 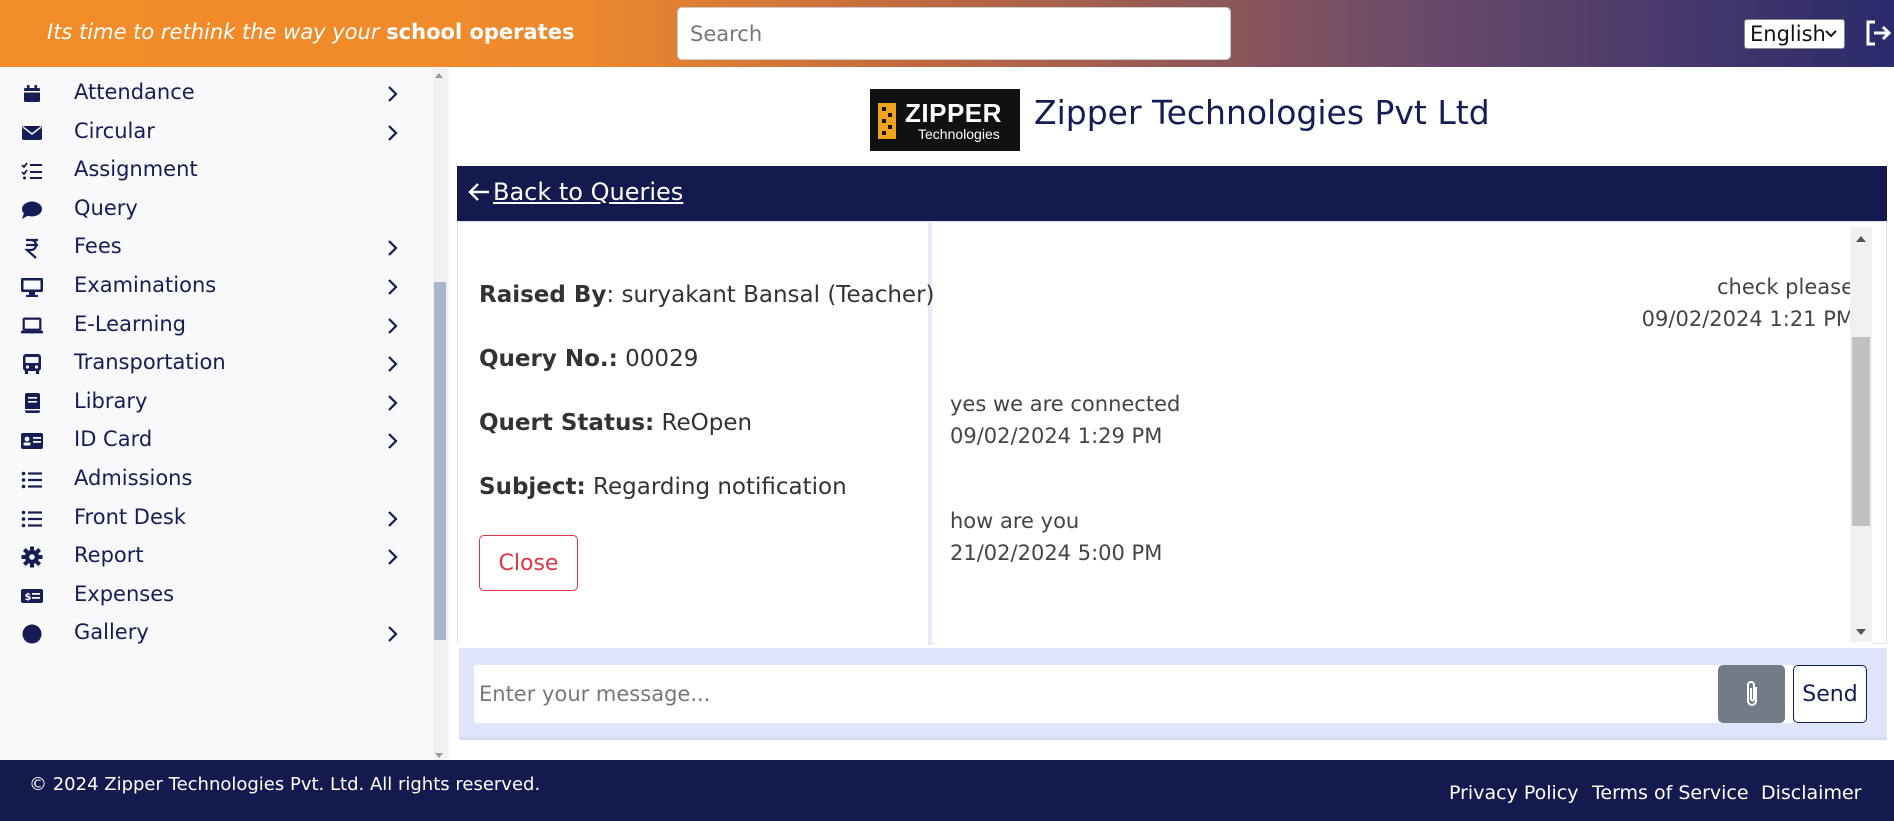 What do you see at coordinates (1670, 793) in the screenshot?
I see `terms-of-service-link: Terms of Service` at bounding box center [1670, 793].